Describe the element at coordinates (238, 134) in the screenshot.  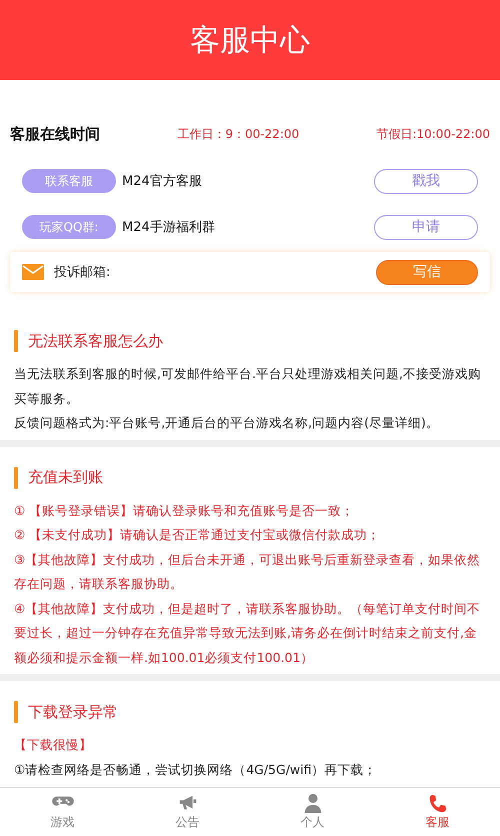
I see `workday-hours: 工作日：9：00-22:00` at that location.